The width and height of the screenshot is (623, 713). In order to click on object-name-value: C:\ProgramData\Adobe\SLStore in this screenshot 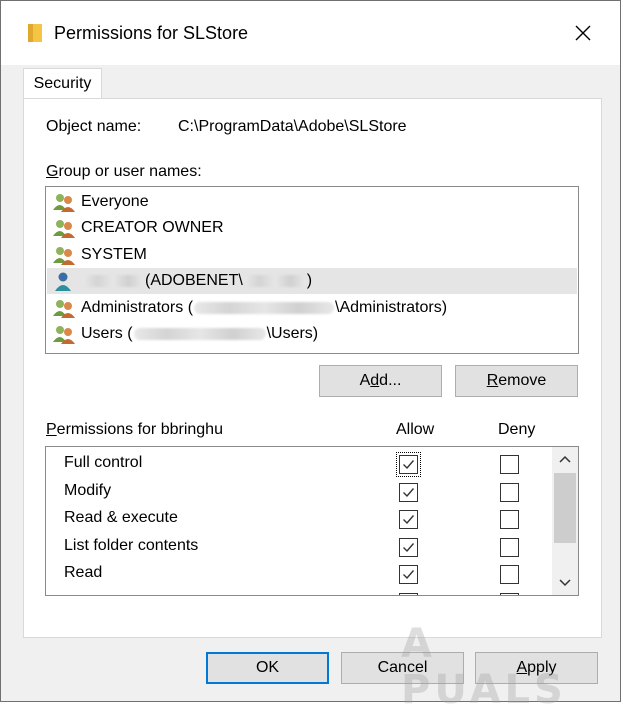, I will do `click(292, 126)`.